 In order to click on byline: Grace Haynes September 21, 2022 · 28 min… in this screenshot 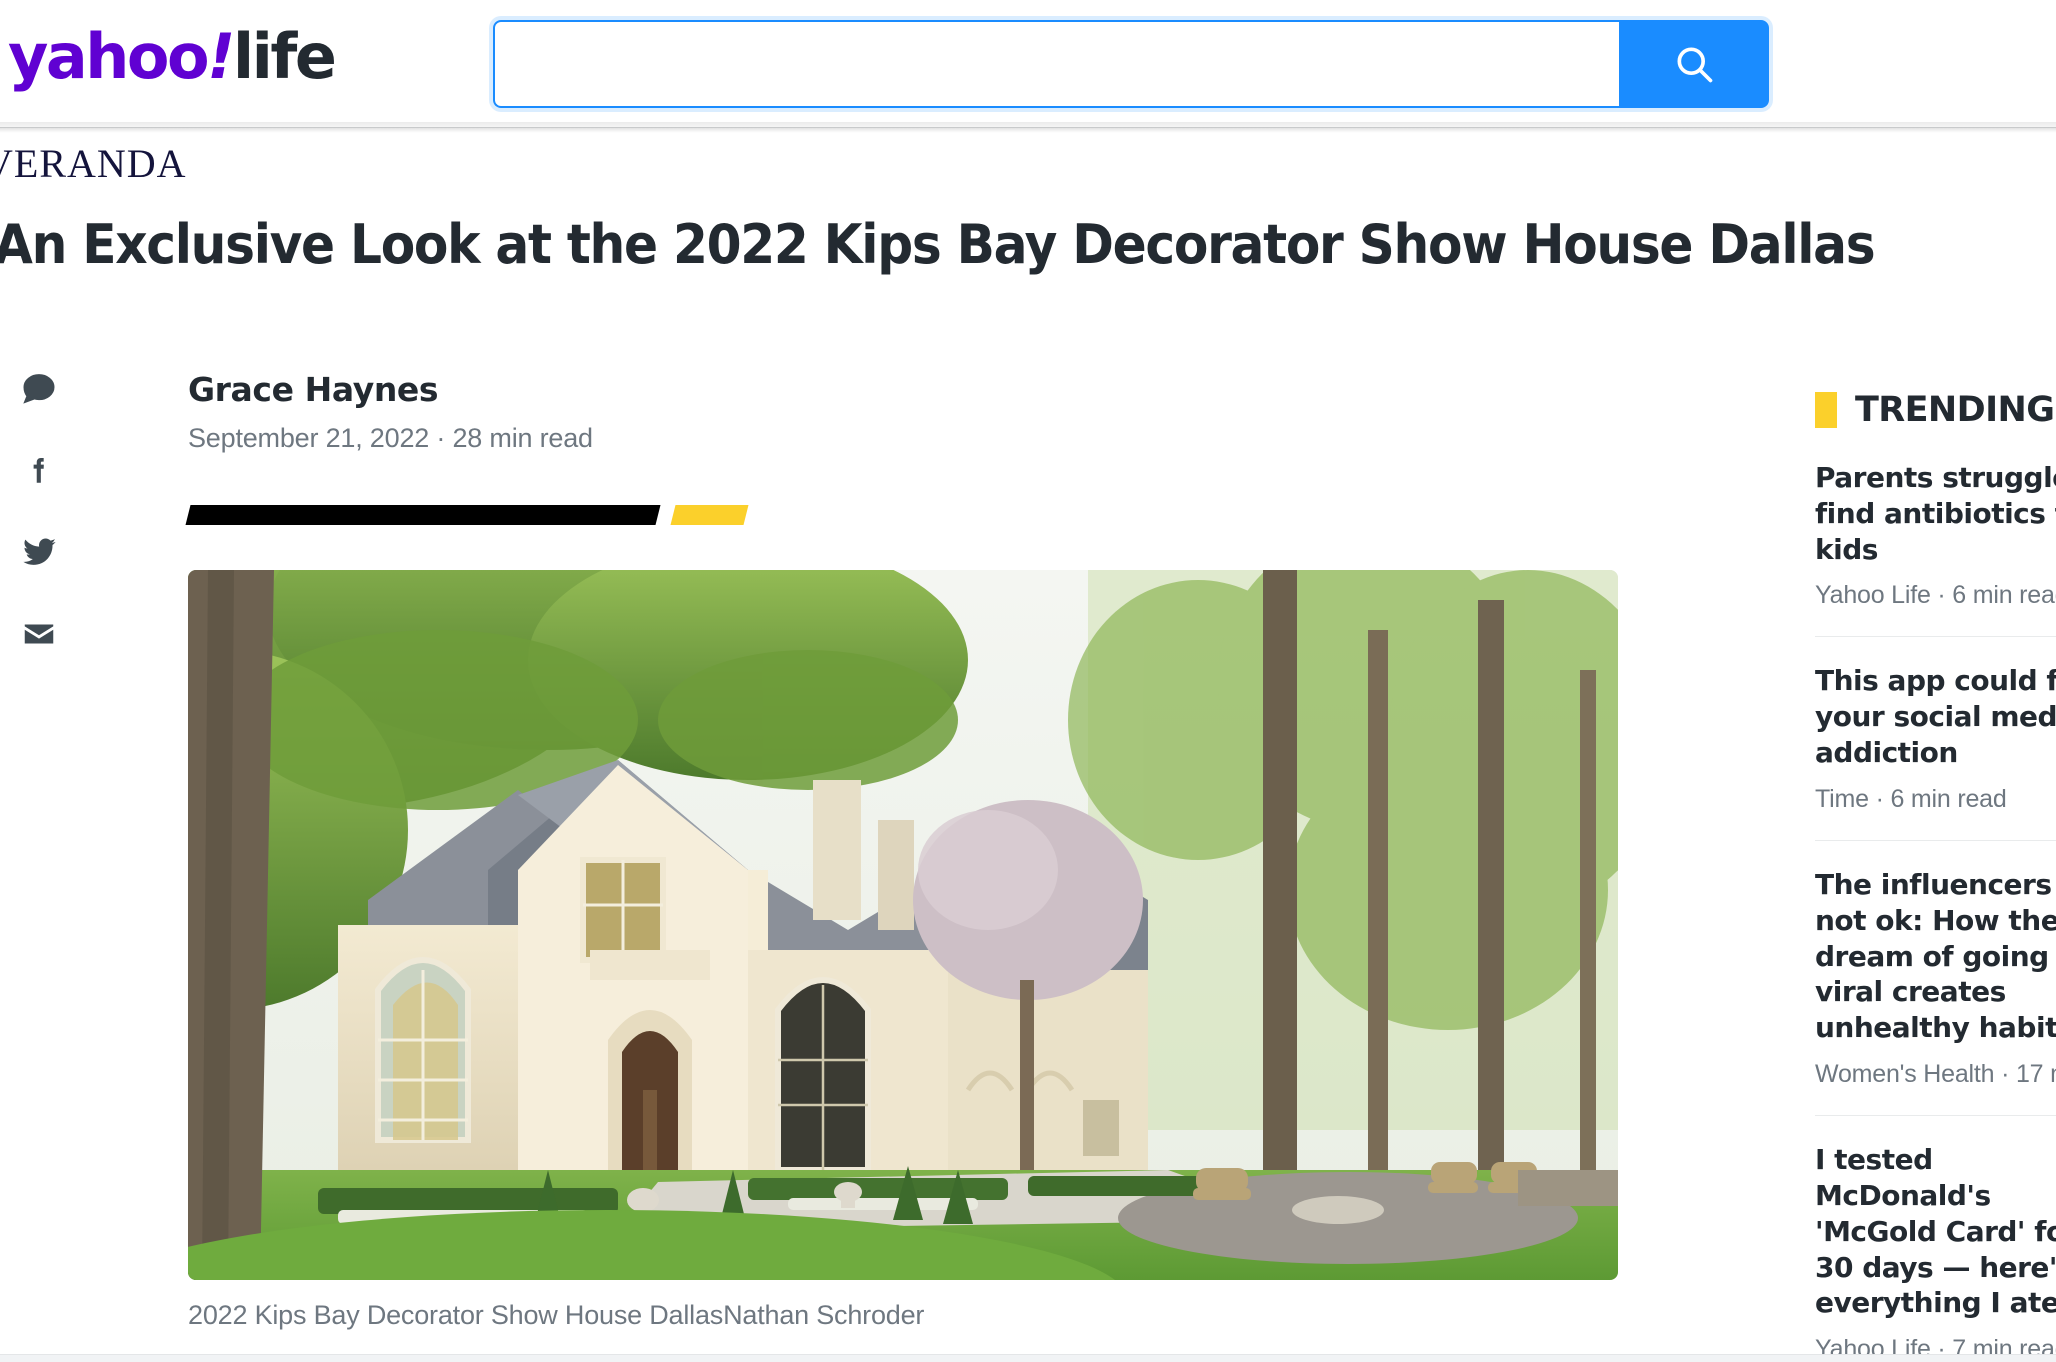, I will do `click(390, 412)`.